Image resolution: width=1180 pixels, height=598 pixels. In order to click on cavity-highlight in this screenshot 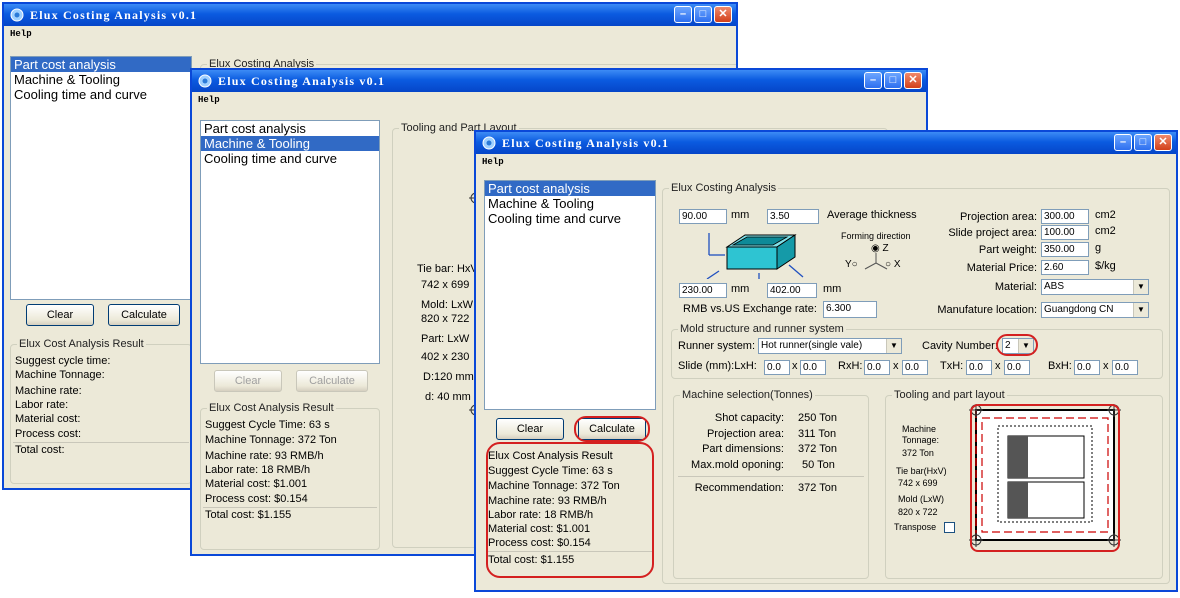, I will do `click(1017, 345)`.